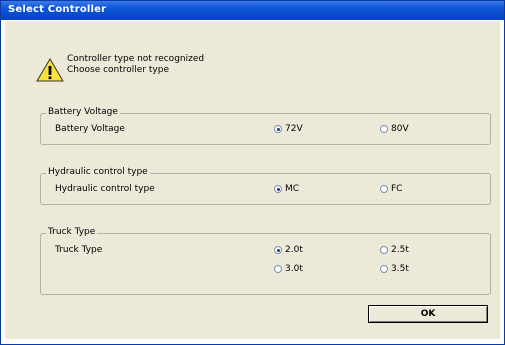 Image resolution: width=505 pixels, height=345 pixels. I want to click on ok-button: OK, so click(428, 314).